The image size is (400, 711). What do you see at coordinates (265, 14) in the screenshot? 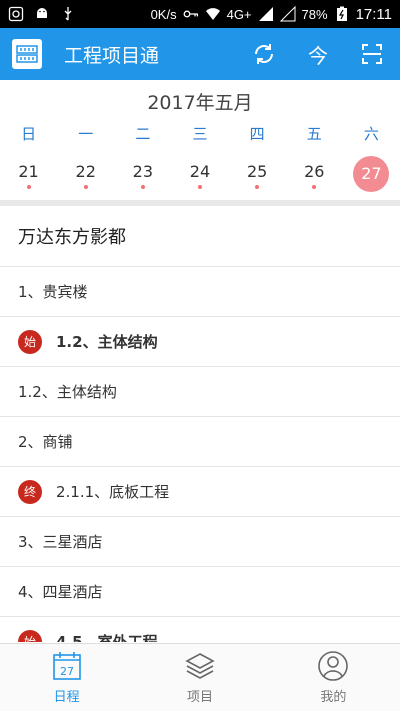
I see `signal-icon` at bounding box center [265, 14].